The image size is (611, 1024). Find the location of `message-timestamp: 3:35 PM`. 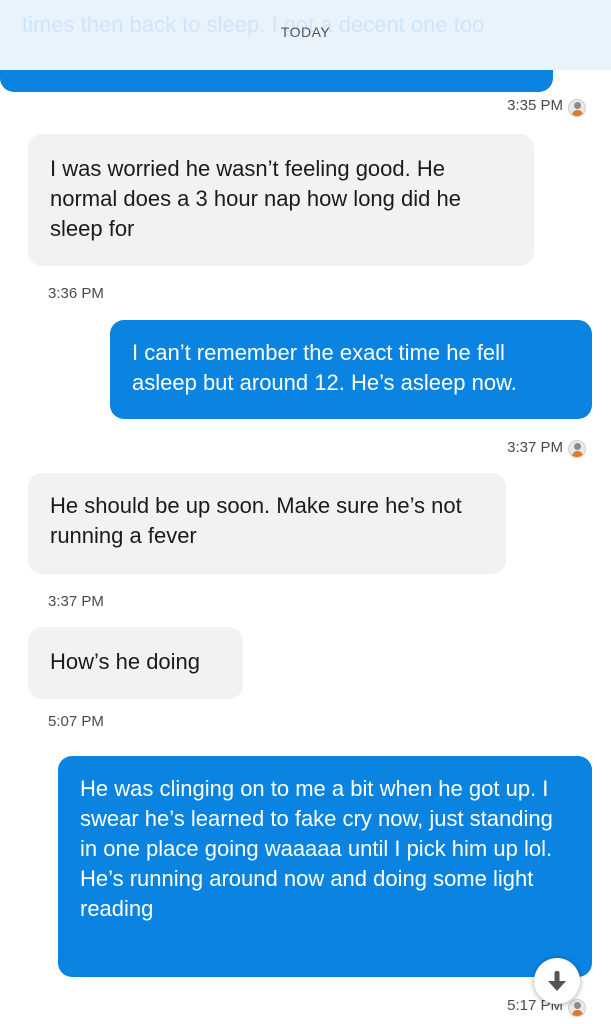

message-timestamp: 3:35 PM is located at coordinates (535, 105).